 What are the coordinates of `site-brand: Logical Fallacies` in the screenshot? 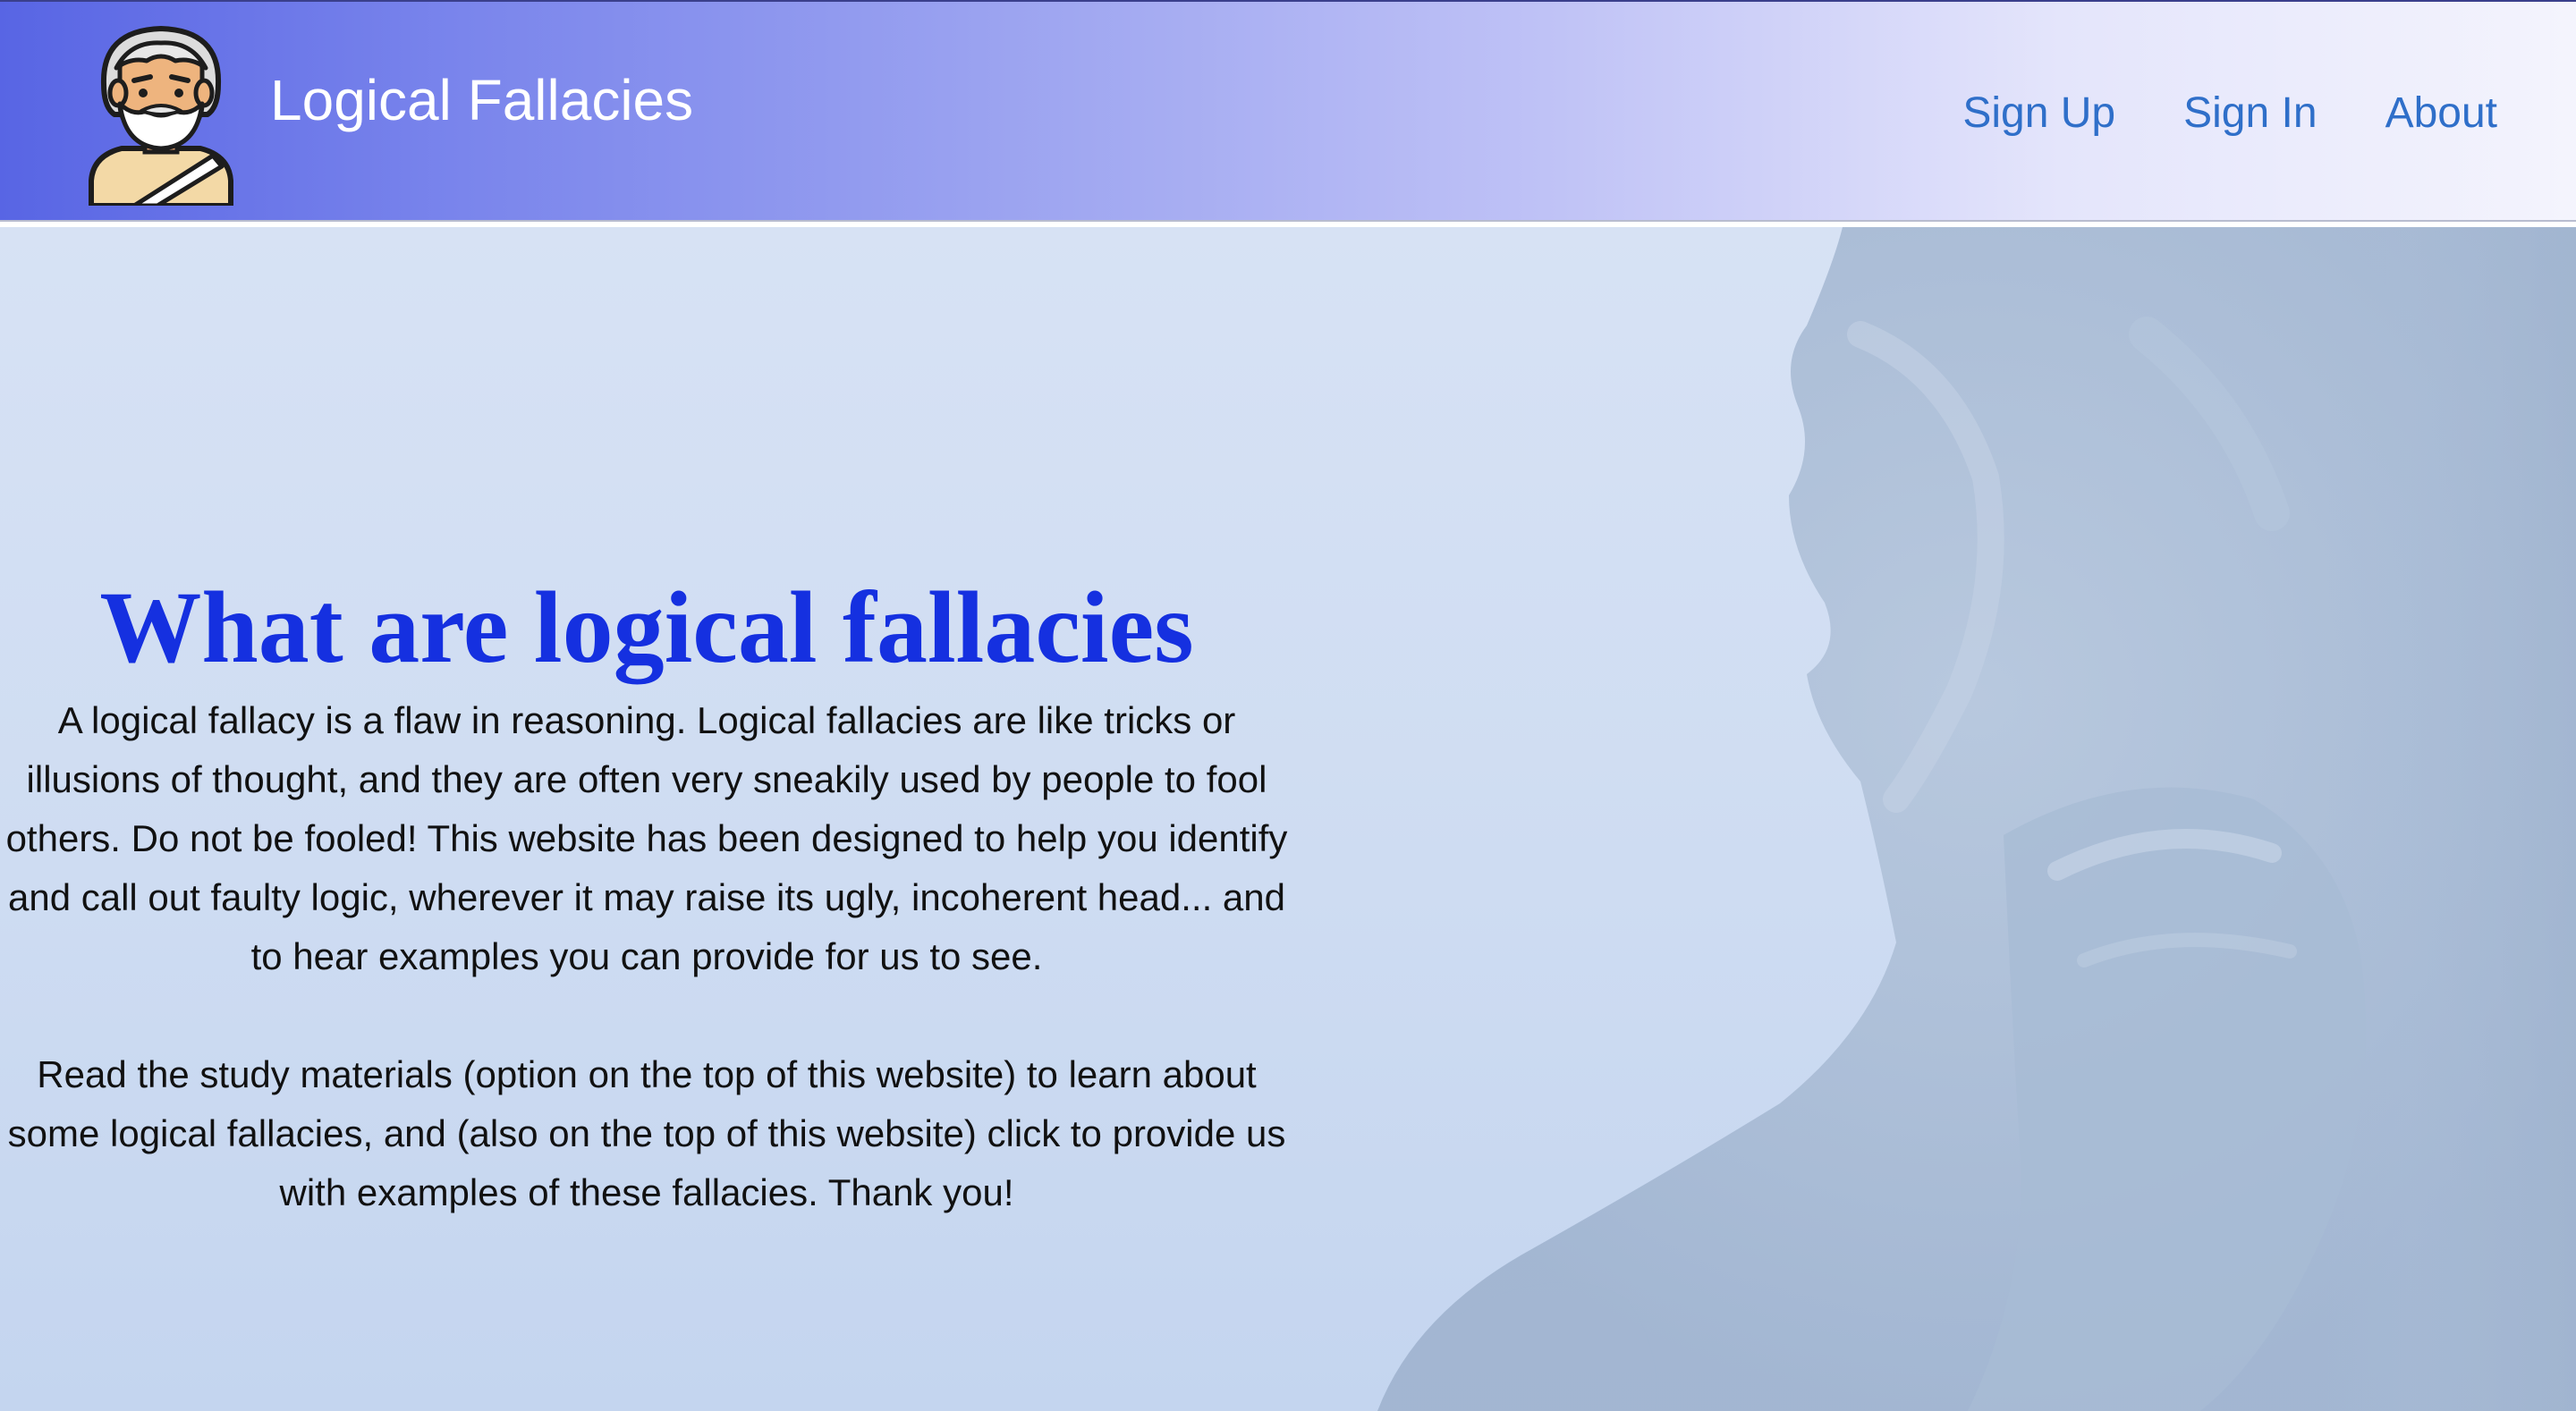 It's located at (481, 100).